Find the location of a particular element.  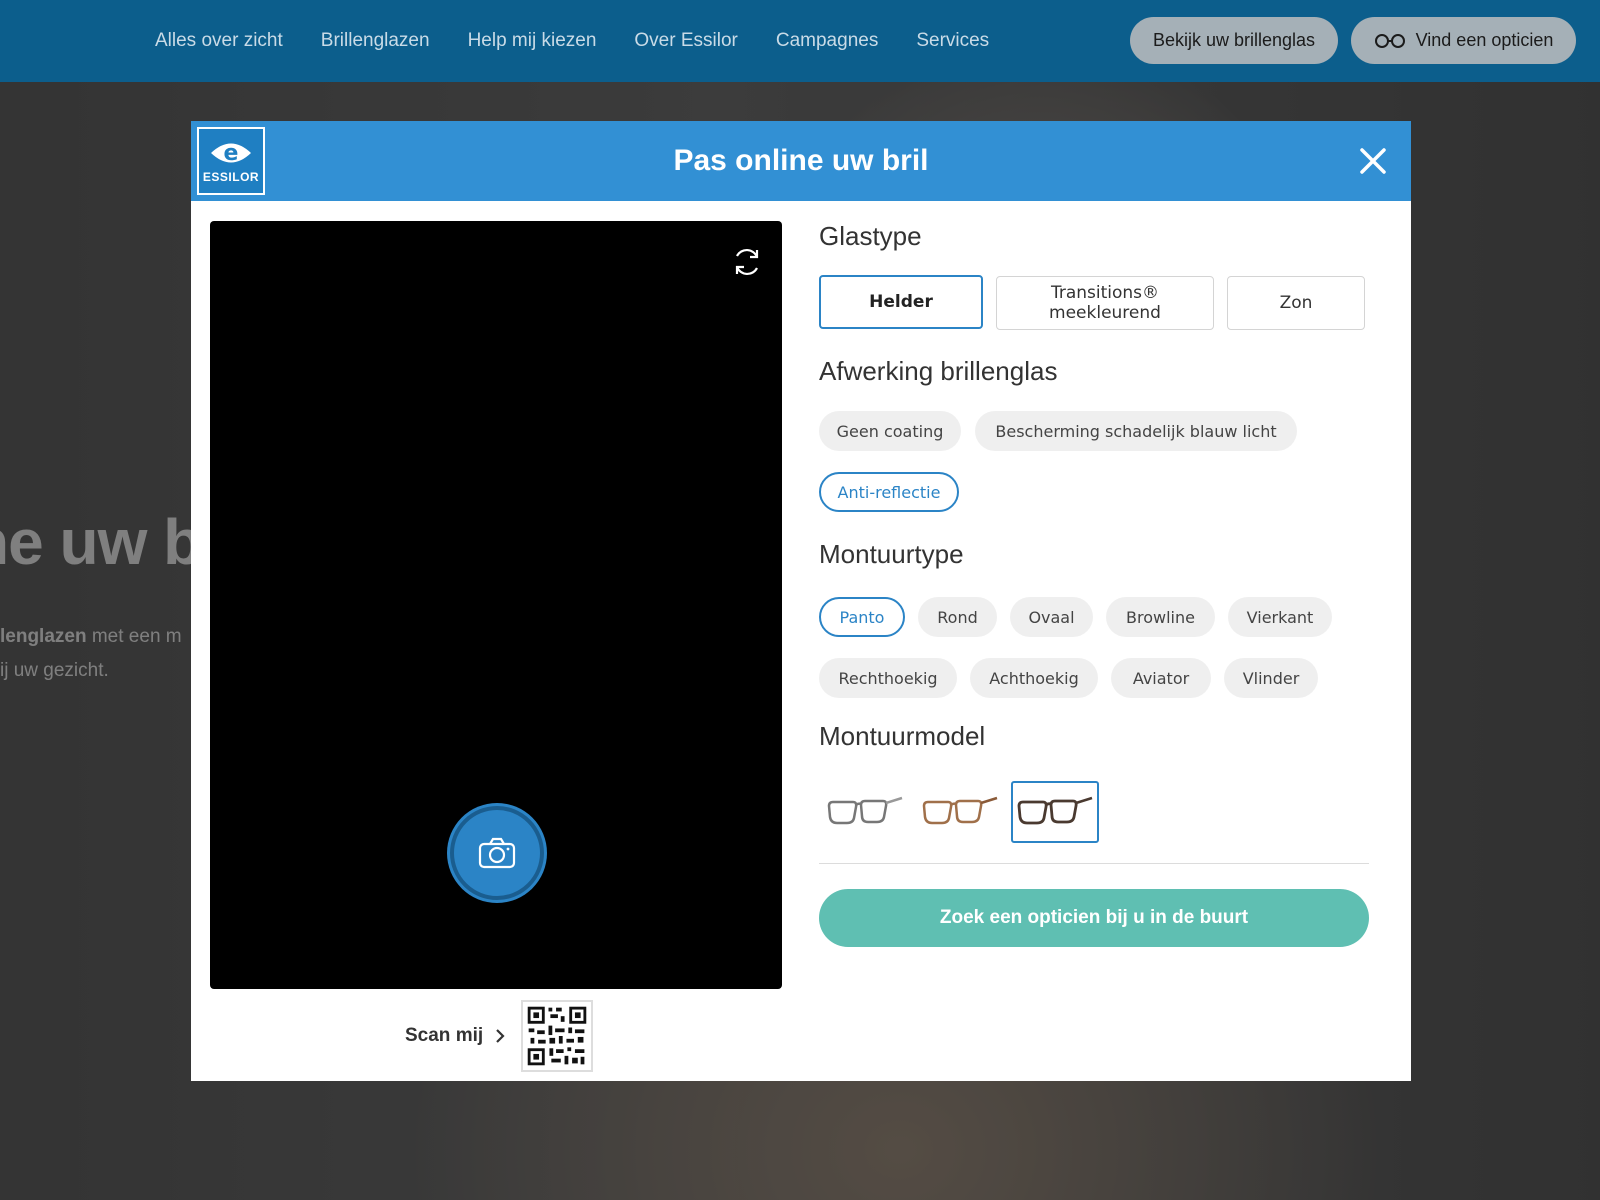

glastype-option-transitions: Transitions® meekleurend is located at coordinates (1105, 303).